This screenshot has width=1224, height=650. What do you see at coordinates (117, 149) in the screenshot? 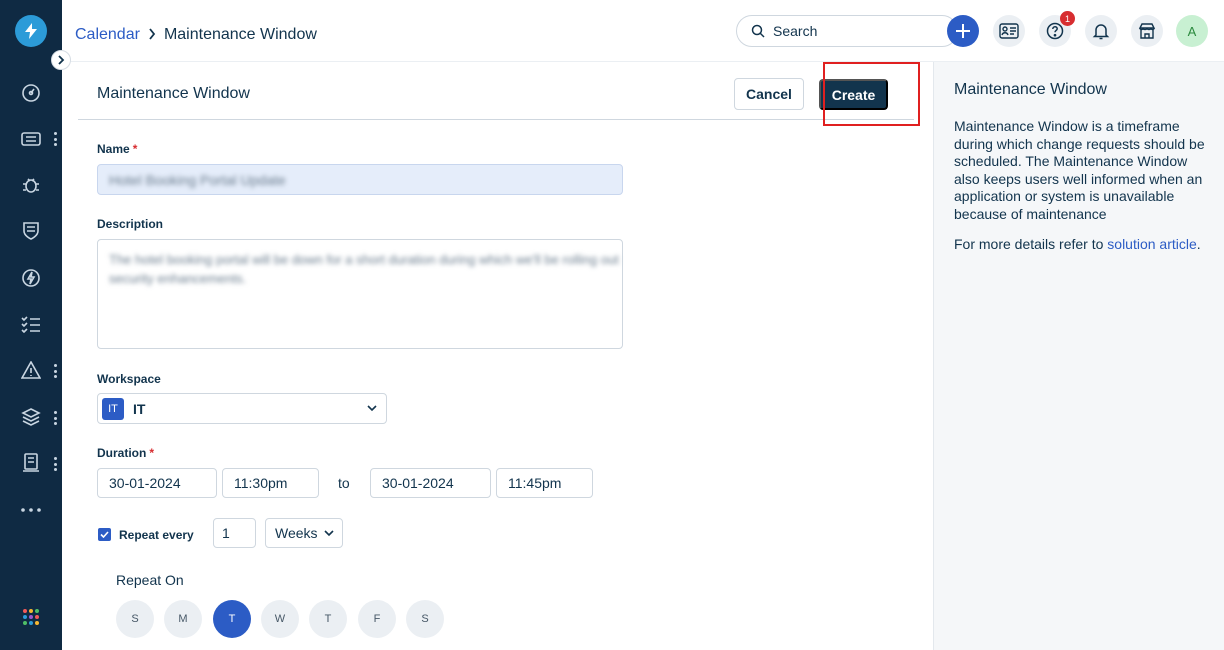
I see `name-label: Name *` at bounding box center [117, 149].